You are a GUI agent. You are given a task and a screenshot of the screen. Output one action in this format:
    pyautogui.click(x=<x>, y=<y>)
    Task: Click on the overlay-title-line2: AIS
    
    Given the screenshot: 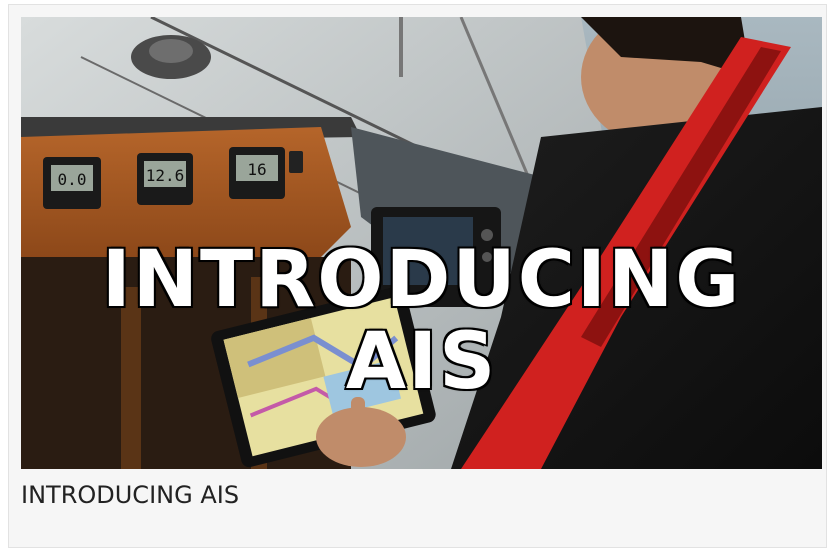 What is the action you would take?
    pyautogui.click(x=421, y=362)
    